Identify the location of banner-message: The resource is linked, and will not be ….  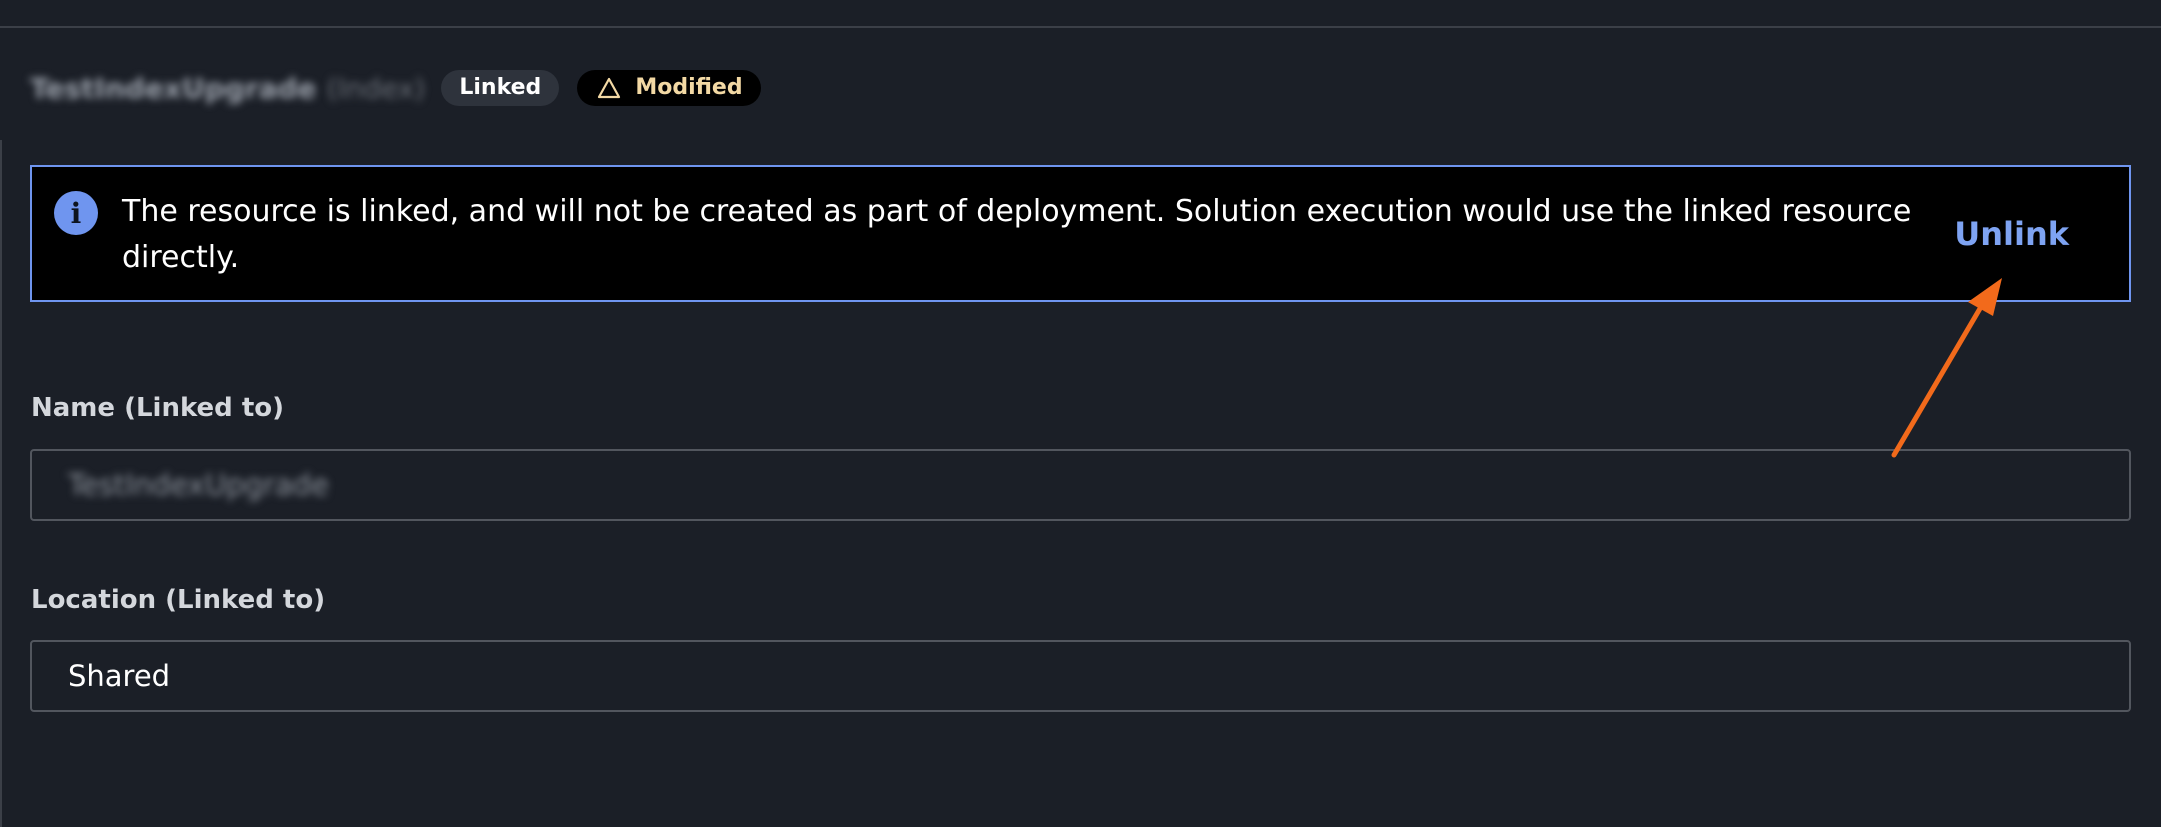
(1017, 234).